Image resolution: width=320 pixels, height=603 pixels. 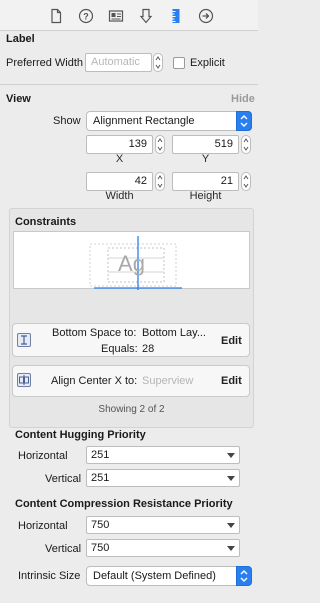 I want to click on height-caption: Height, so click(x=205, y=196).